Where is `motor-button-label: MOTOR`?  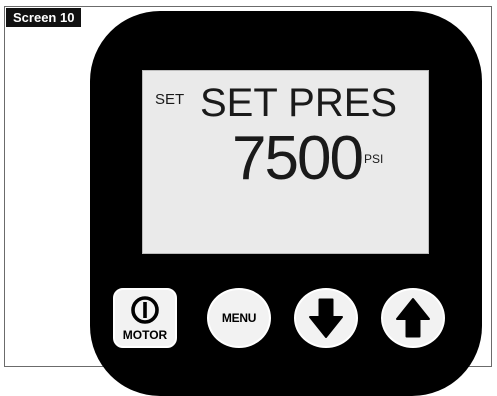
motor-button-label: MOTOR is located at coordinates (145, 335).